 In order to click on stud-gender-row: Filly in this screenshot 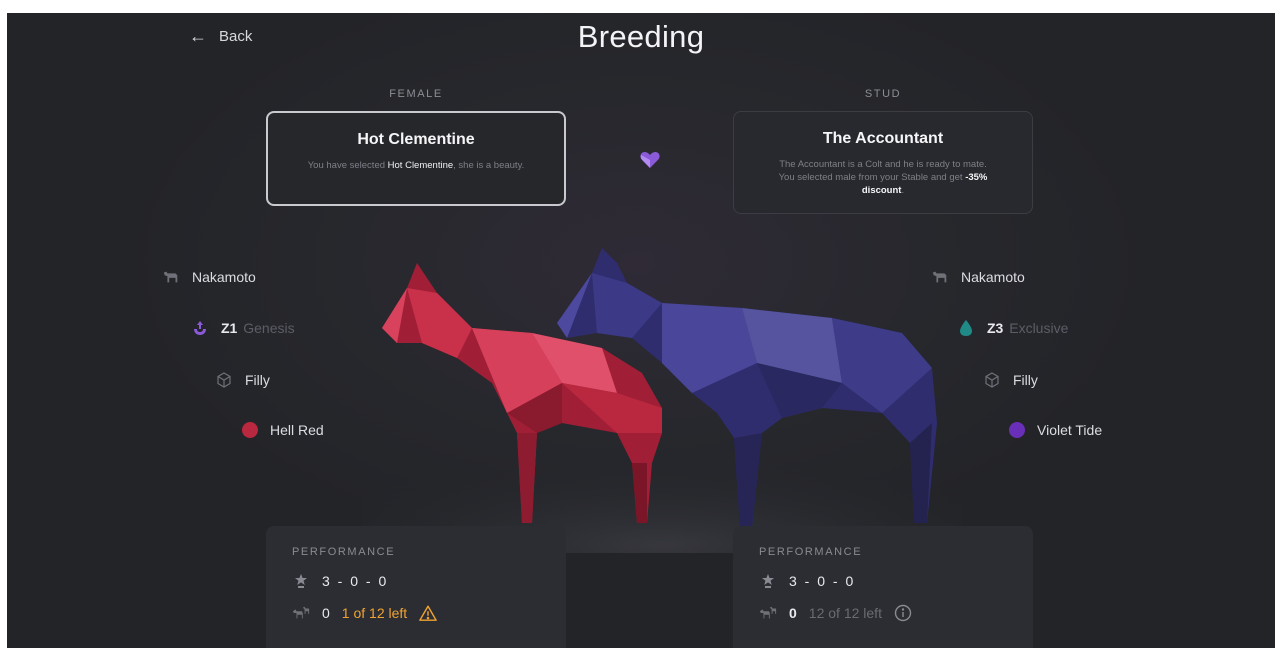, I will do `click(1010, 380)`.